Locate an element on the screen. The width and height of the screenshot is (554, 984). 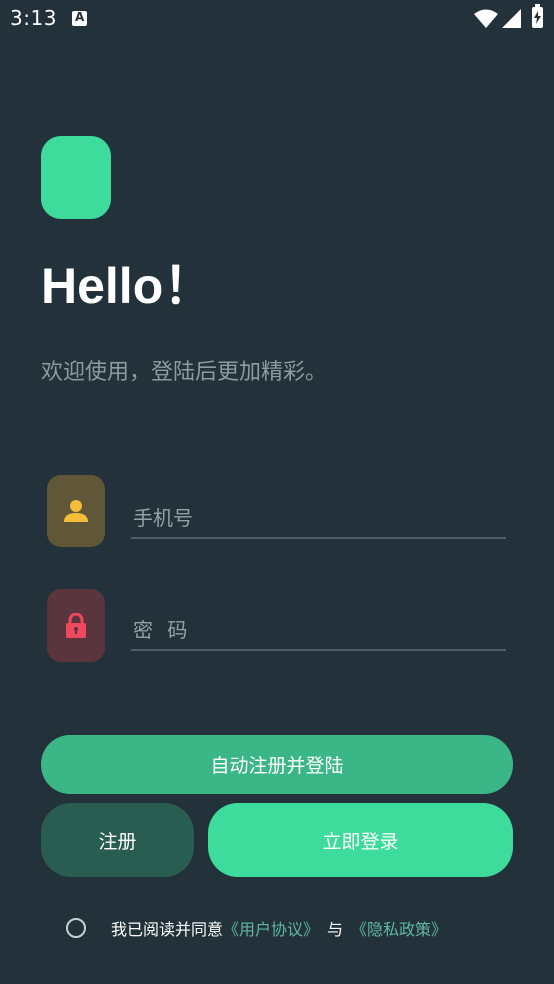
lock-icon is located at coordinates (76, 625).